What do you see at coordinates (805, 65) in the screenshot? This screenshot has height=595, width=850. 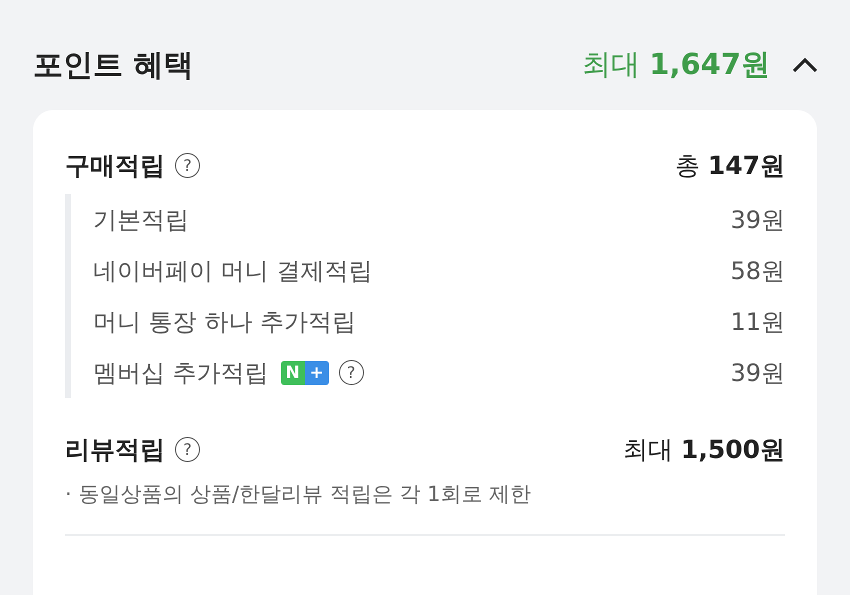 I see `collapse-toggle-icon` at bounding box center [805, 65].